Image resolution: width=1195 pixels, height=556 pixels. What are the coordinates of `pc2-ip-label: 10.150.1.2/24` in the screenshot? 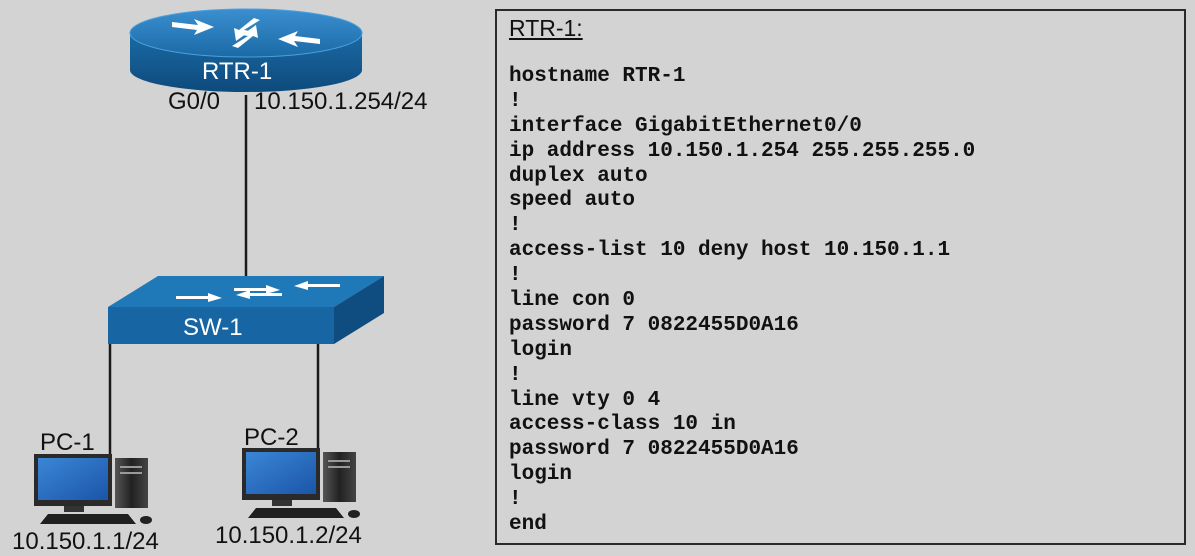 It's located at (288, 535).